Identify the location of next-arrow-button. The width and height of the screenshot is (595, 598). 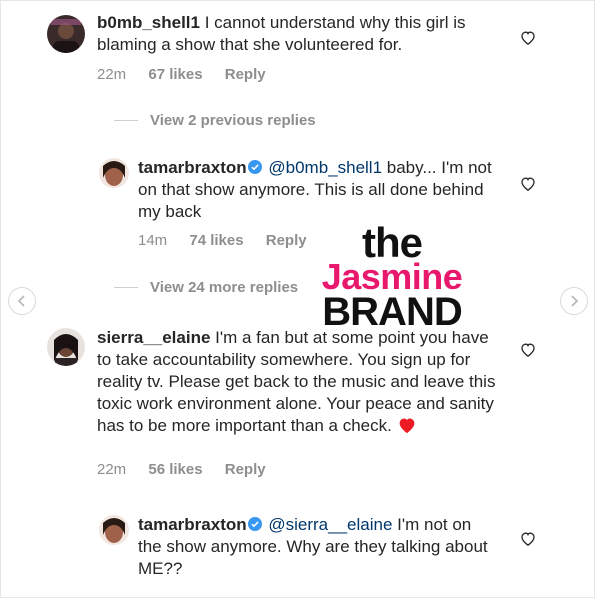
(574, 301).